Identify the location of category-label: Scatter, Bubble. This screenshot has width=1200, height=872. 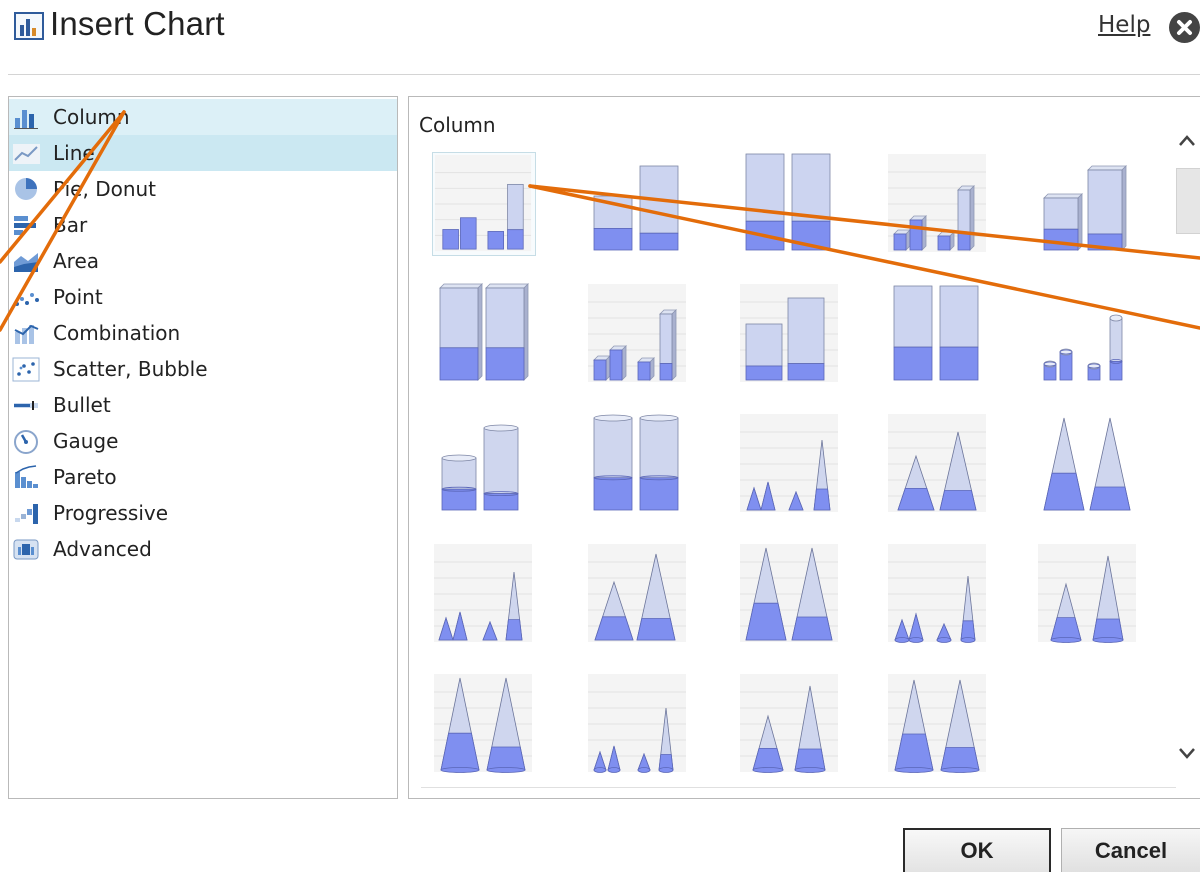
(130, 369).